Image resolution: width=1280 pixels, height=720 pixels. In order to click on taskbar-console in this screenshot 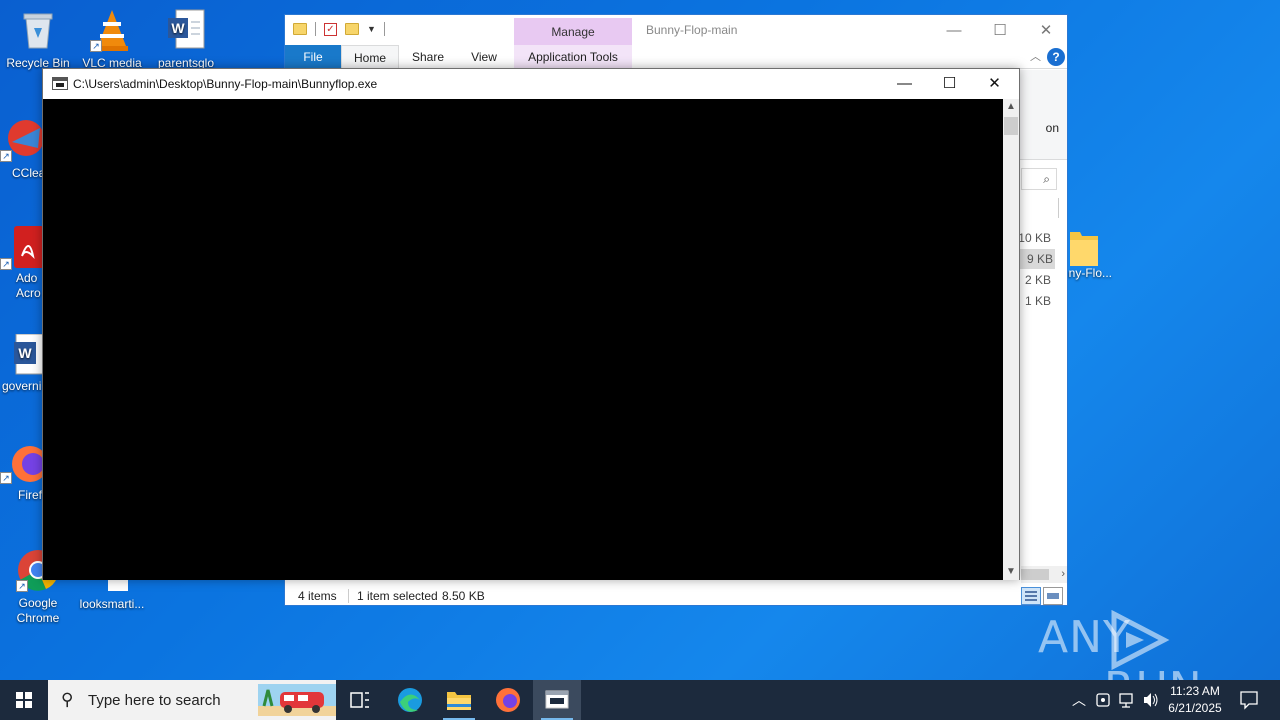, I will do `click(557, 700)`.